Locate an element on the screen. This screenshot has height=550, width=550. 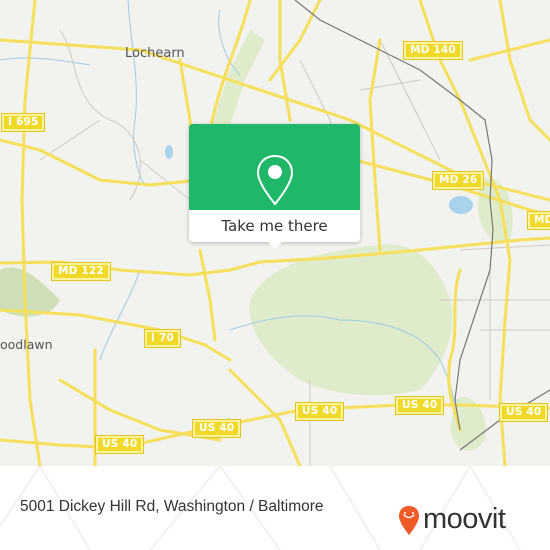
shield-us40-c: US 40 is located at coordinates (419, 405).